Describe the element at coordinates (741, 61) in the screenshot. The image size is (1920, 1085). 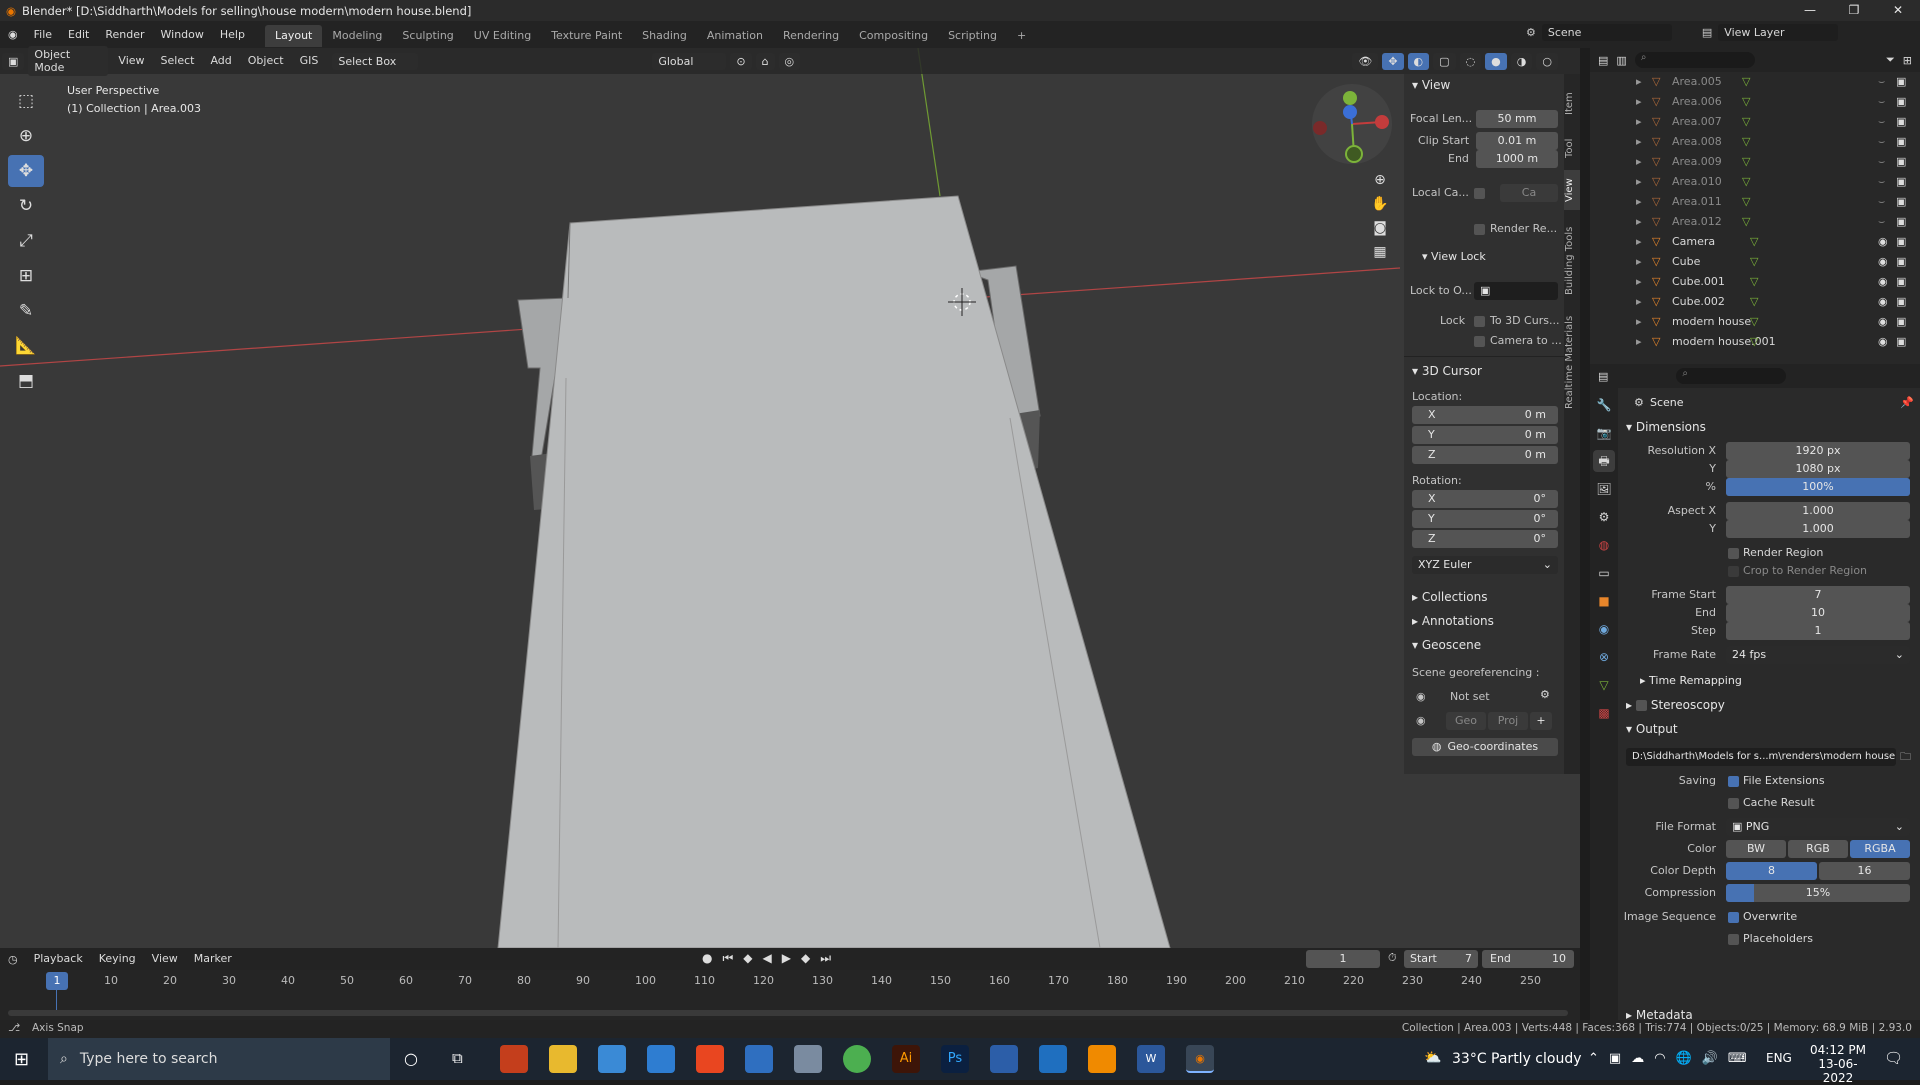
I see `pivot-icon: ⊙` at that location.